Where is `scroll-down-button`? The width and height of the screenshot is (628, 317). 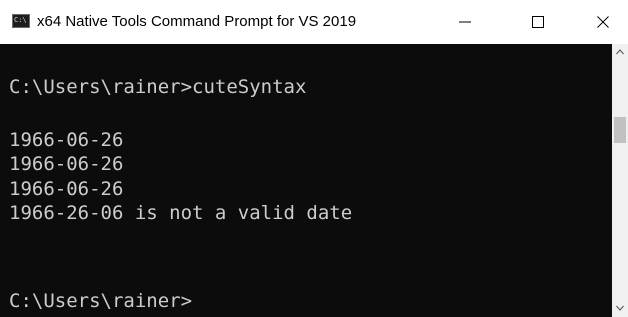 scroll-down-button is located at coordinates (620, 308).